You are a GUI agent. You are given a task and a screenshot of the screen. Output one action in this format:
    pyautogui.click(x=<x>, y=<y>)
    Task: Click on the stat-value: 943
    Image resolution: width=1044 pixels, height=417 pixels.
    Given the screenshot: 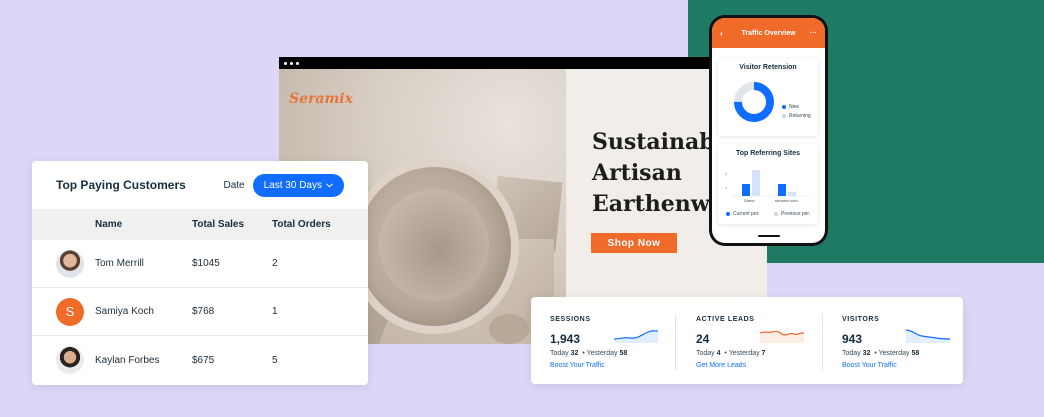 What is the action you would take?
    pyautogui.click(x=852, y=339)
    